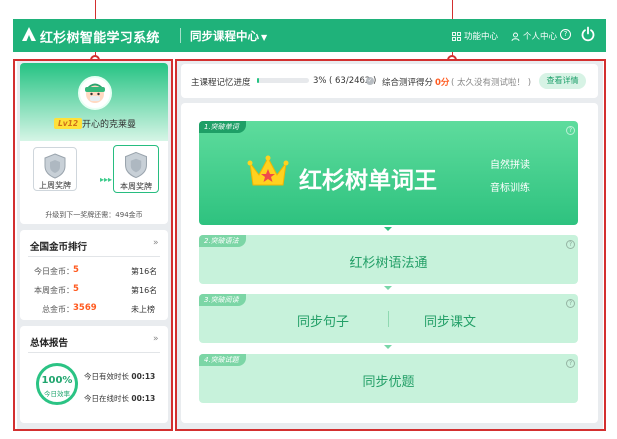 This screenshot has width=617, height=439. Describe the element at coordinates (456, 36) in the screenshot. I see `grid-icon` at that location.